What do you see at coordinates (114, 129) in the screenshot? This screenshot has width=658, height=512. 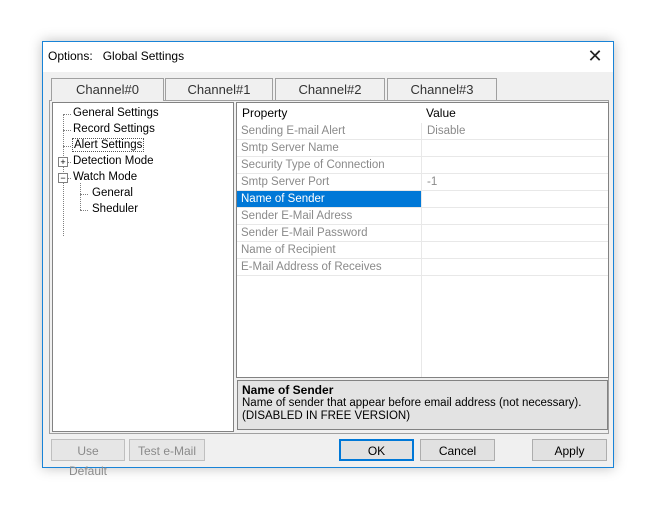 I see `tree-item-record-settings: Record Settings` at bounding box center [114, 129].